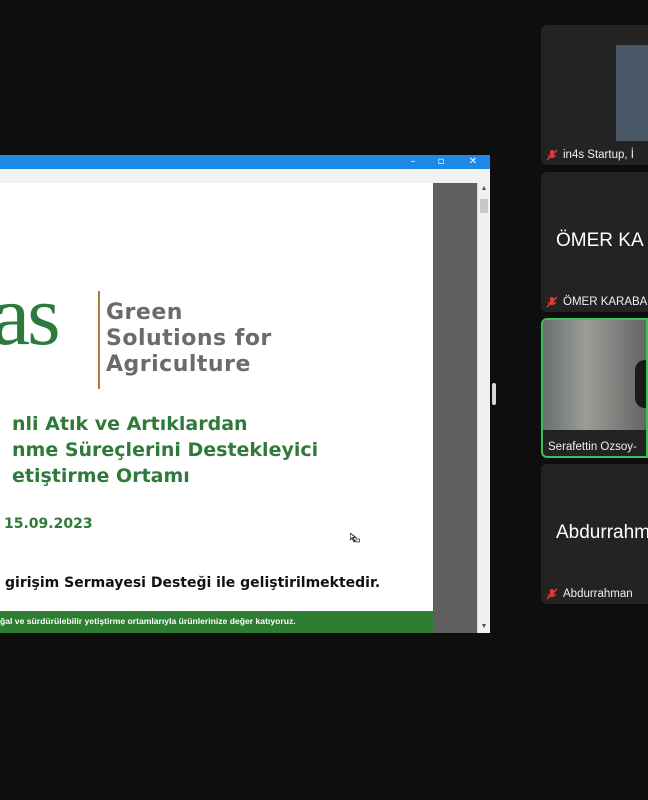  I want to click on participant-tile: Abdurrahm Abdurrahman, so click(594, 534).